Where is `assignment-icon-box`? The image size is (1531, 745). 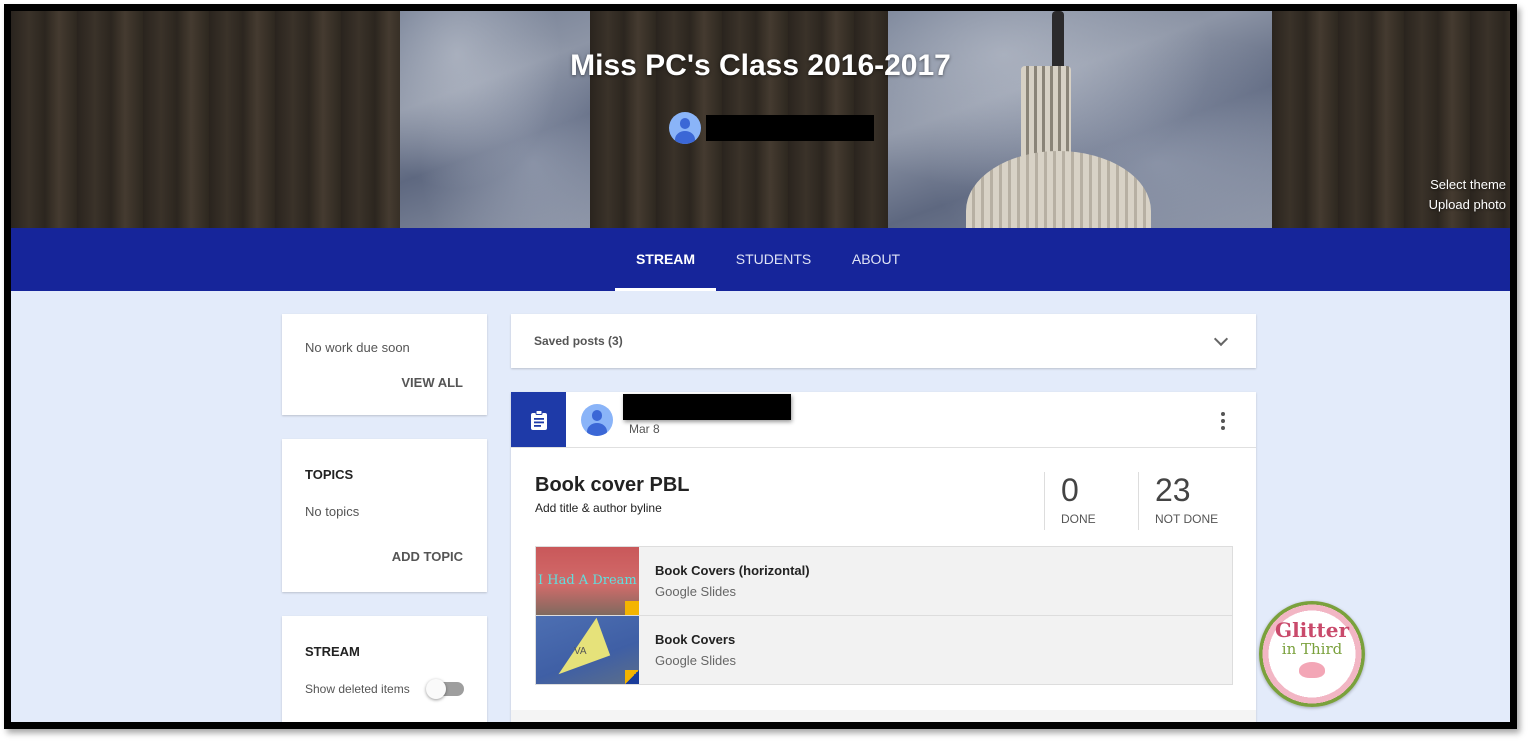 assignment-icon-box is located at coordinates (538, 419).